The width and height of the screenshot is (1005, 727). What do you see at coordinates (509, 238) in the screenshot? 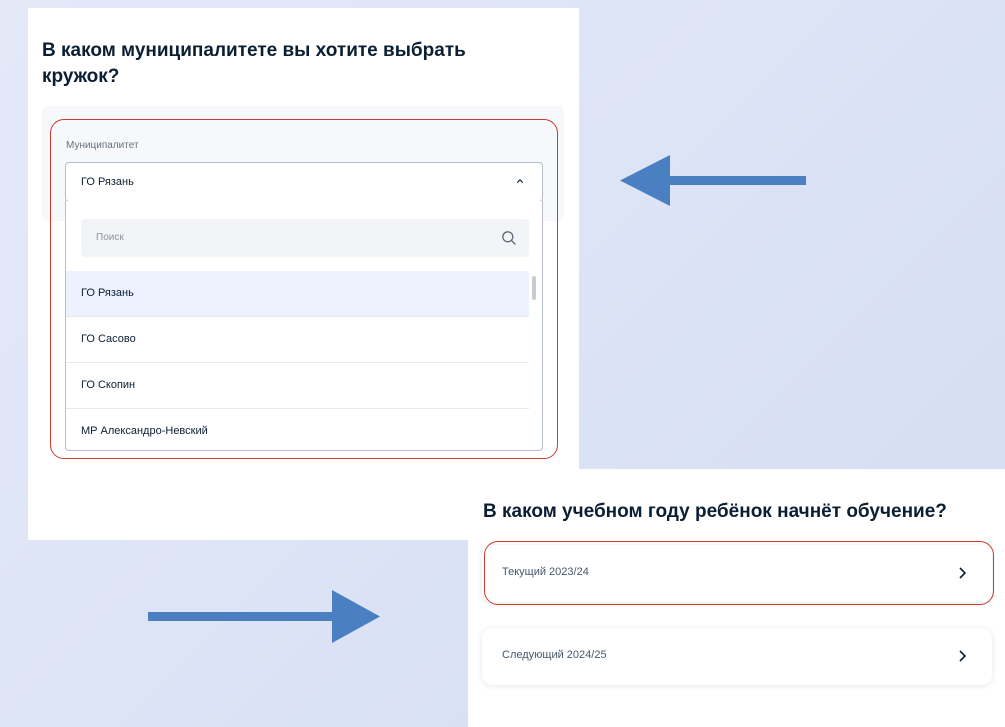
I see `search-icon` at bounding box center [509, 238].